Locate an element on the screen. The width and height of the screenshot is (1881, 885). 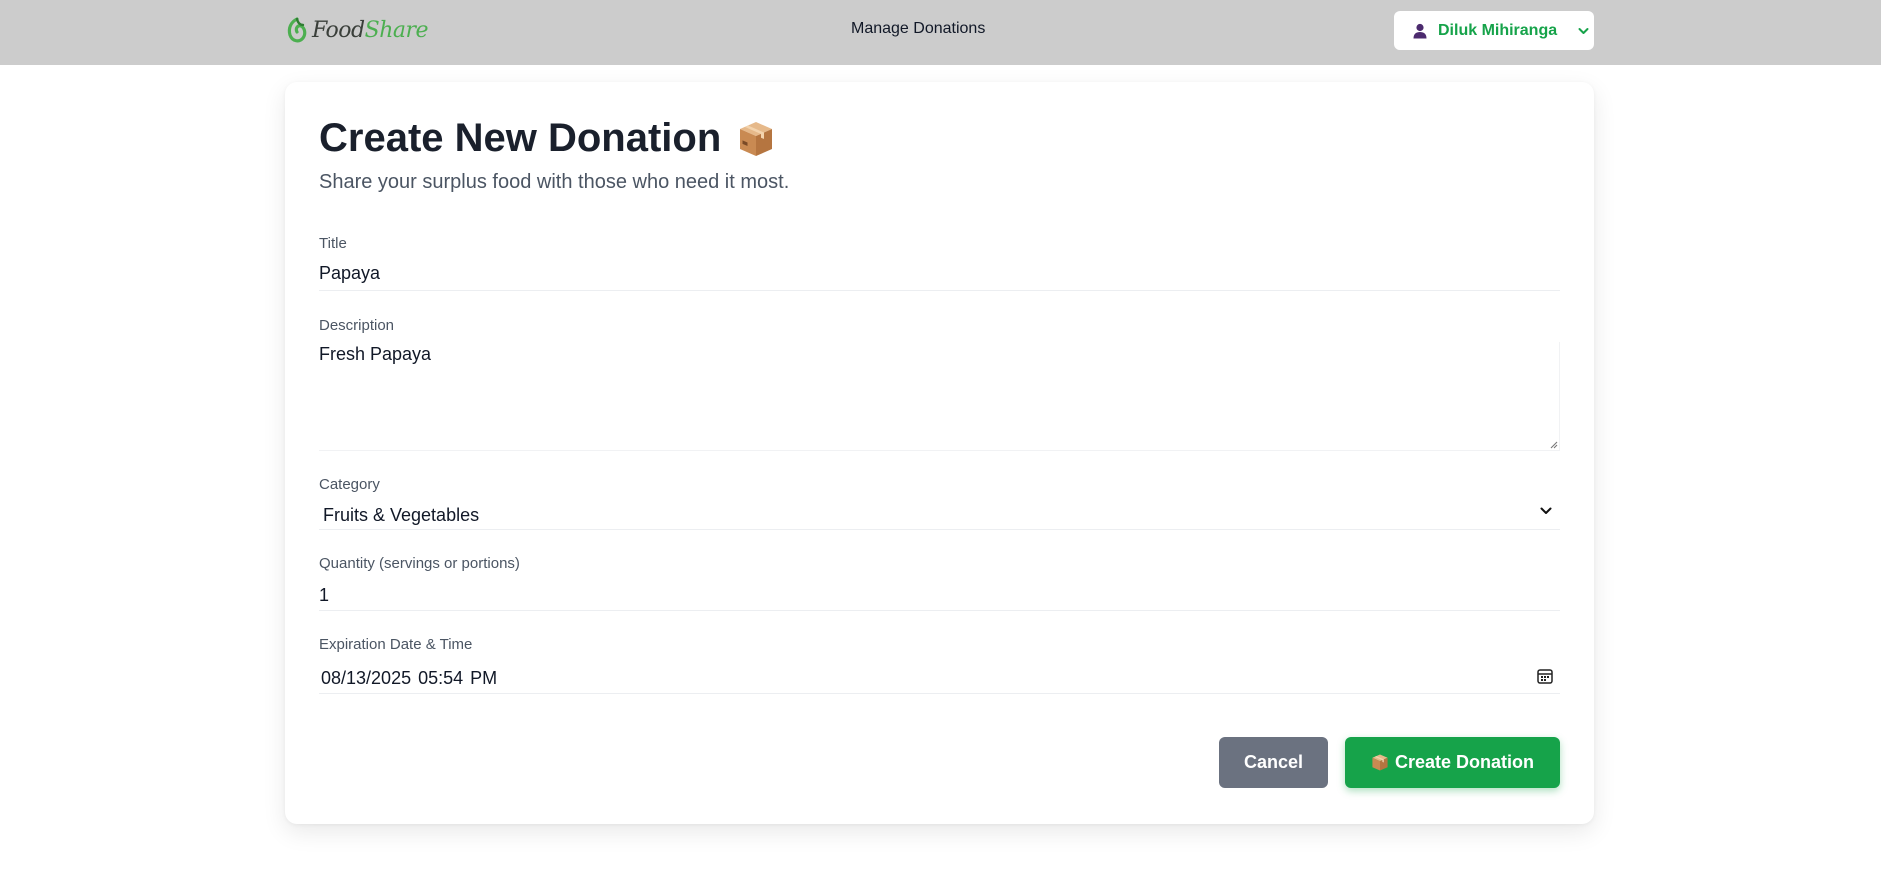
description-textarea-value: Fresh Papaya is located at coordinates (375, 354).